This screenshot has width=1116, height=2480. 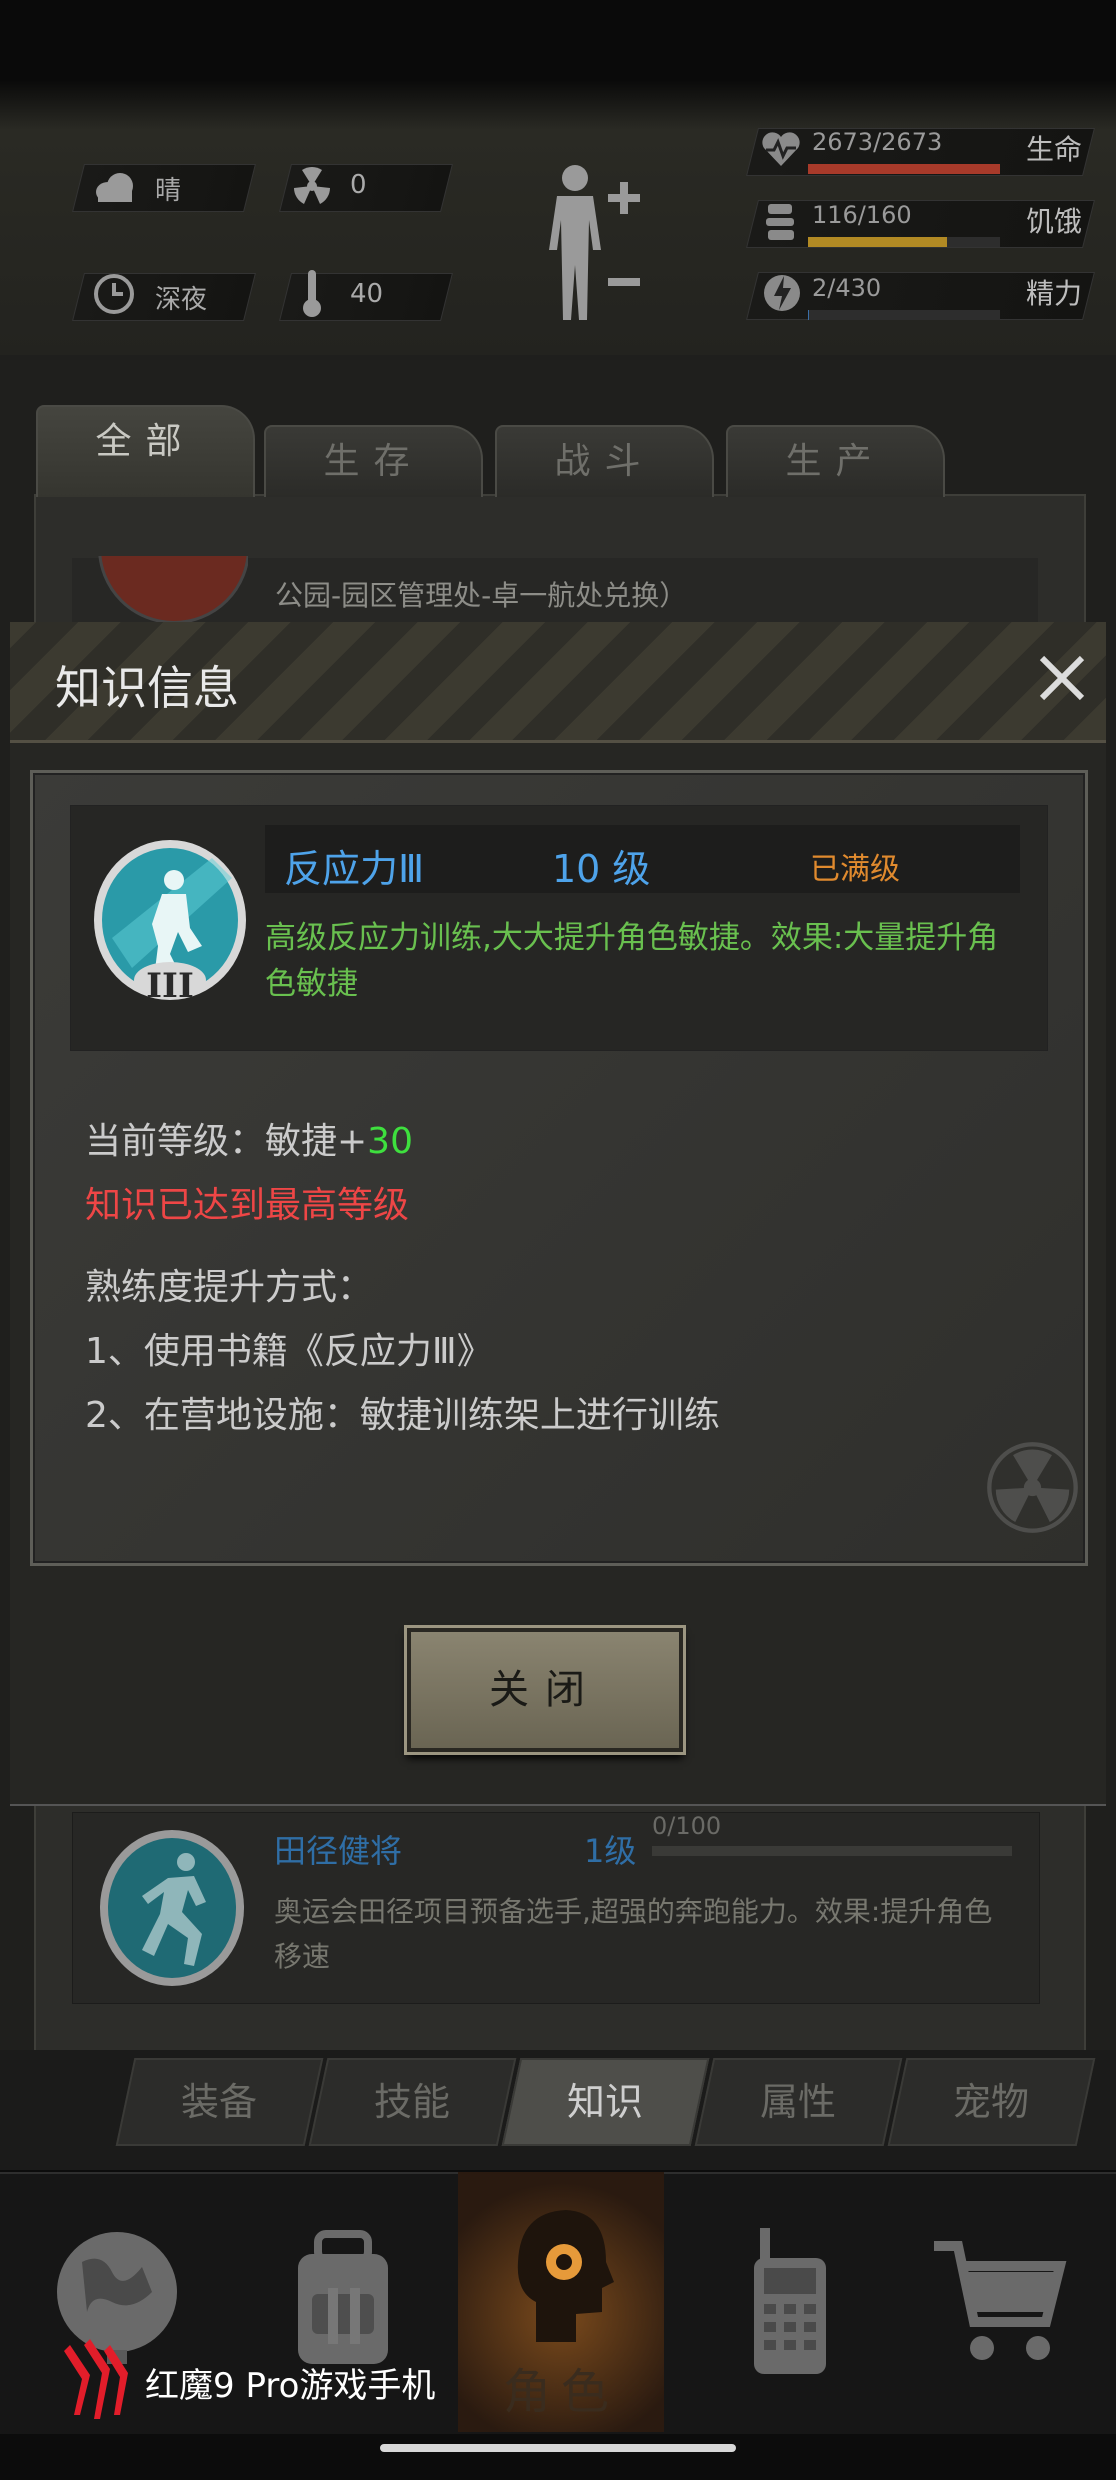 I want to click on subnav-pets: 宠物, so click(x=991, y=2102).